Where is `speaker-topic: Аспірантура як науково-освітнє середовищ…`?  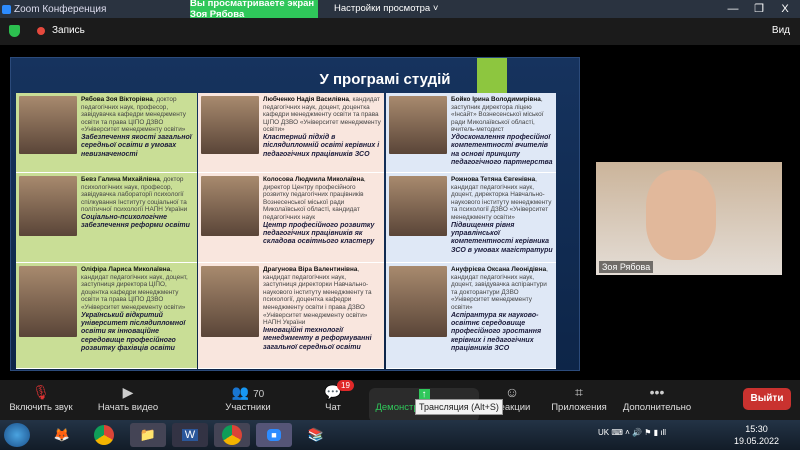
speaker-topic: Аспірантура як науково-освітнє середовищ… is located at coordinates (496, 332).